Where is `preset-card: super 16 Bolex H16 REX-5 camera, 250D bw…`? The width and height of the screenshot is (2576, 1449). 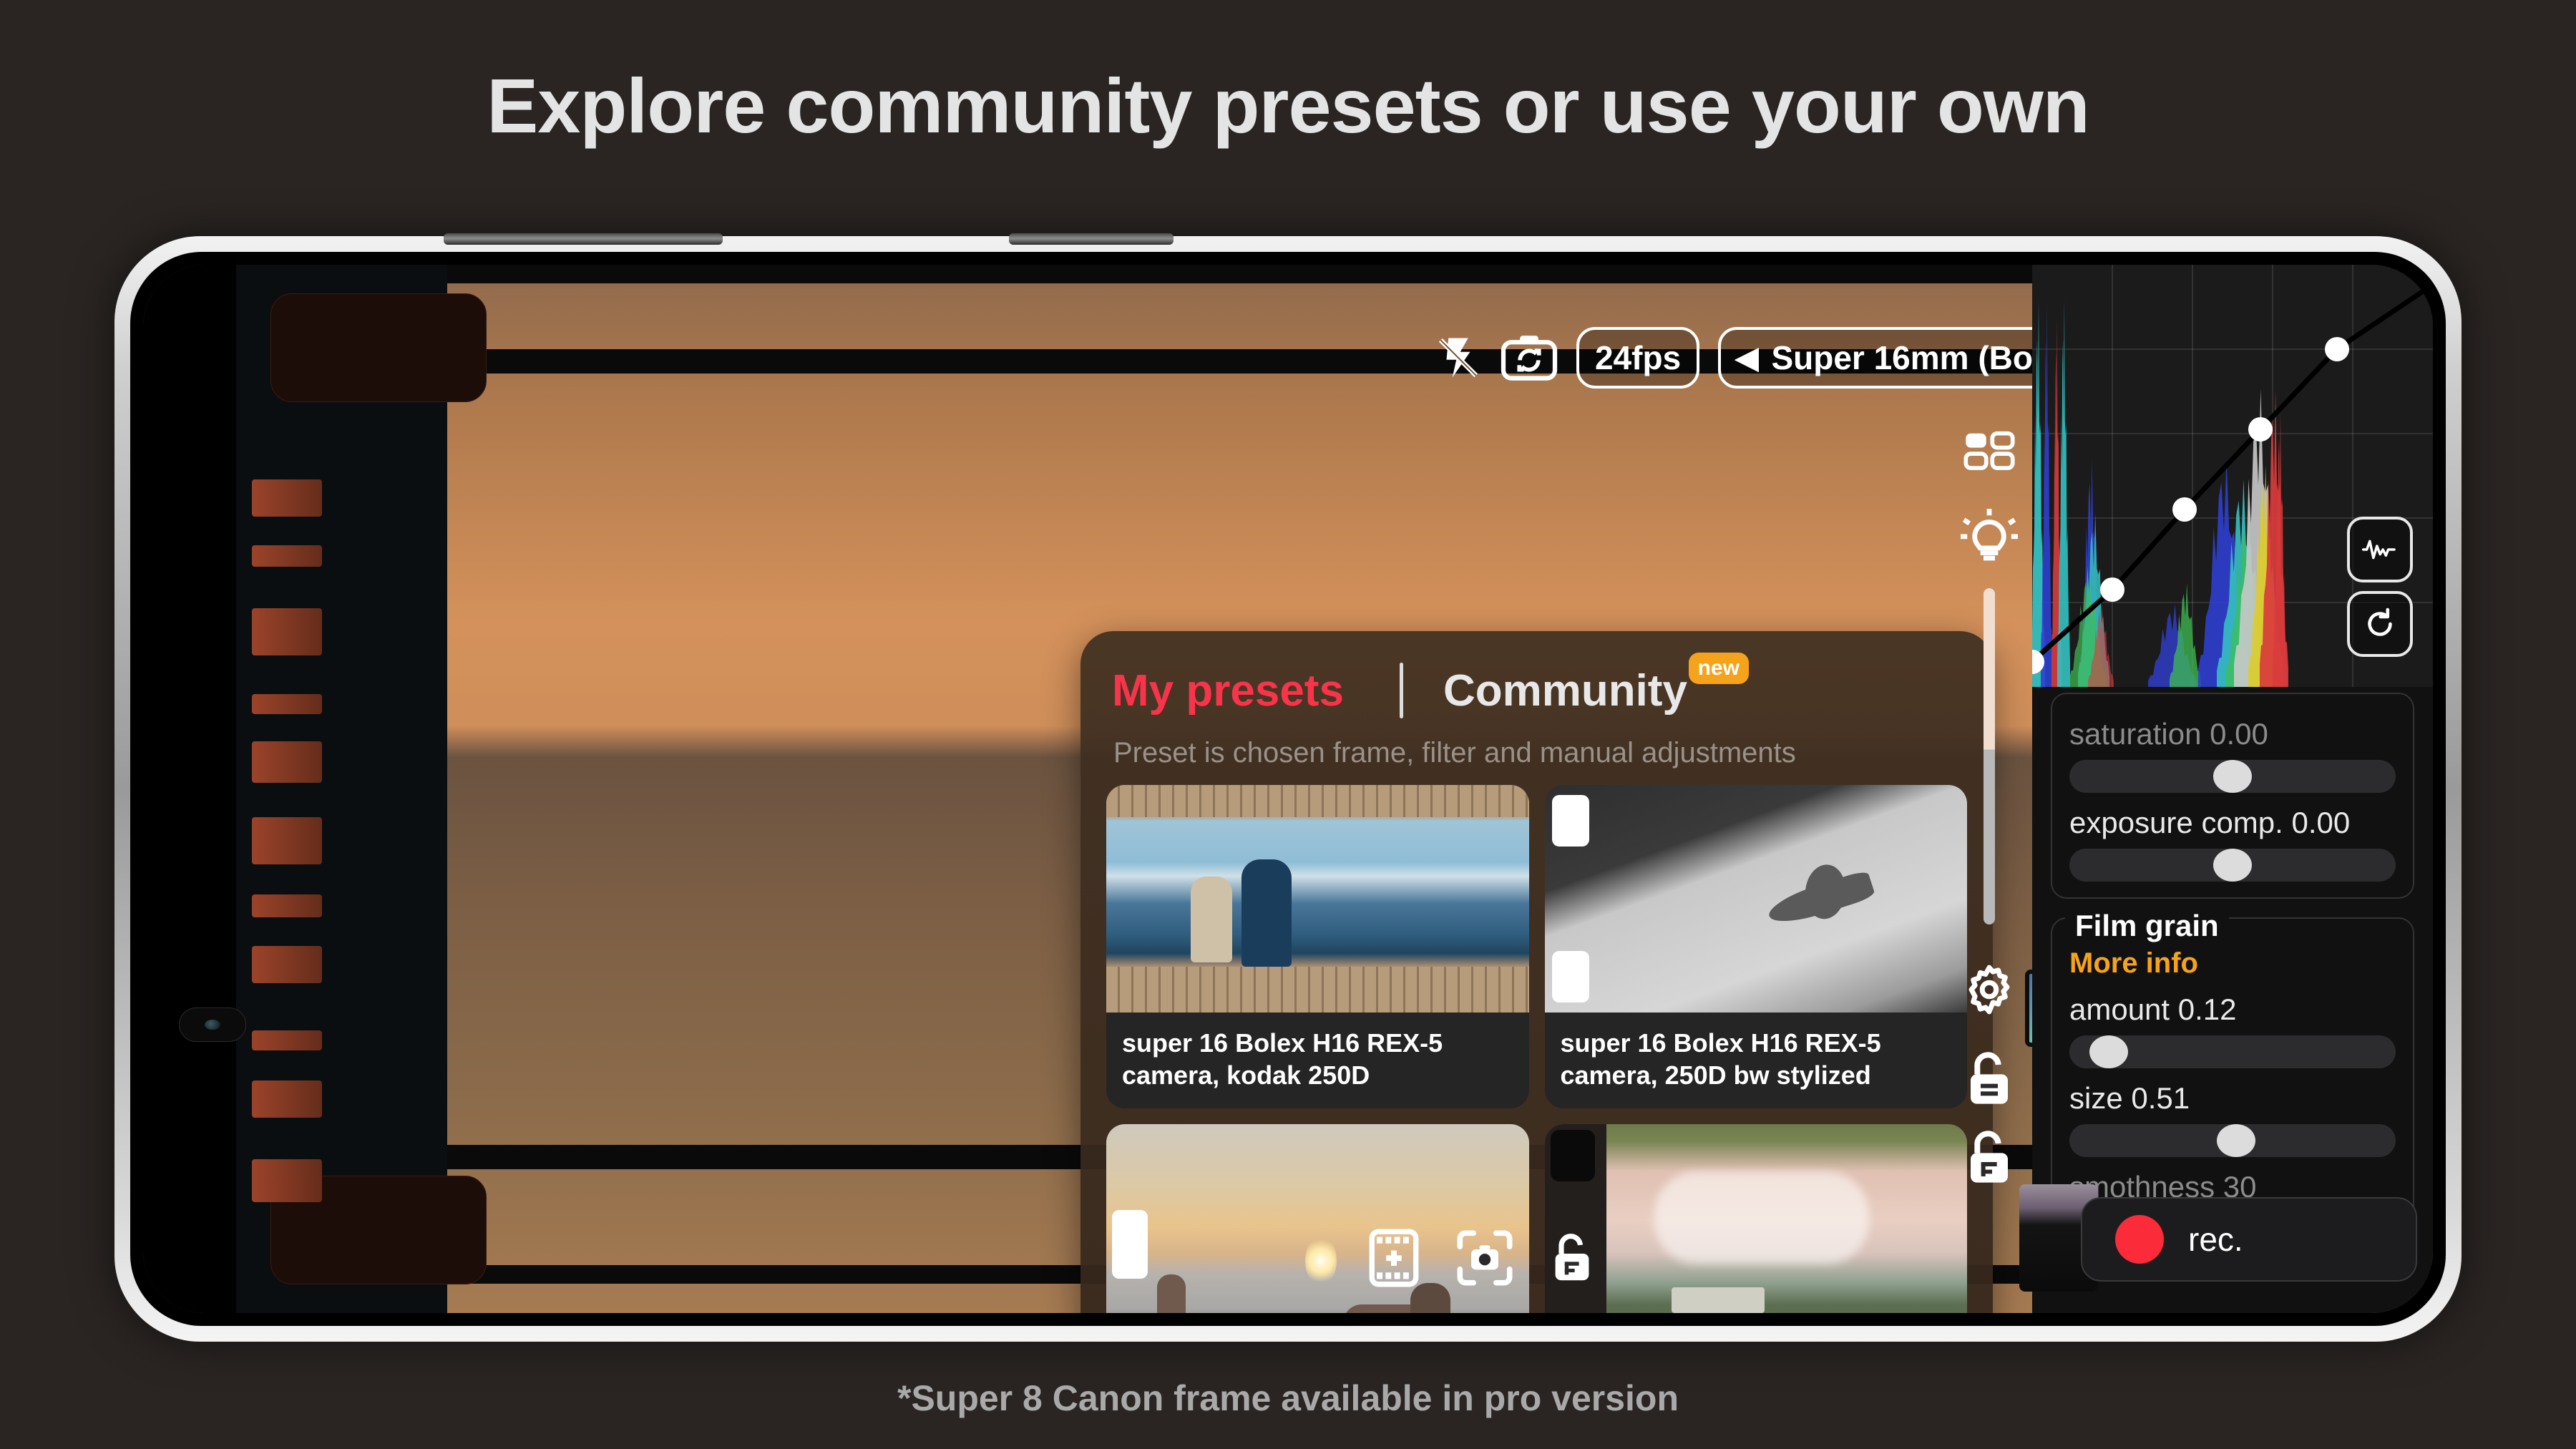
preset-card: super 16 Bolex H16 REX-5 camera, 250D bw… is located at coordinates (1755, 946).